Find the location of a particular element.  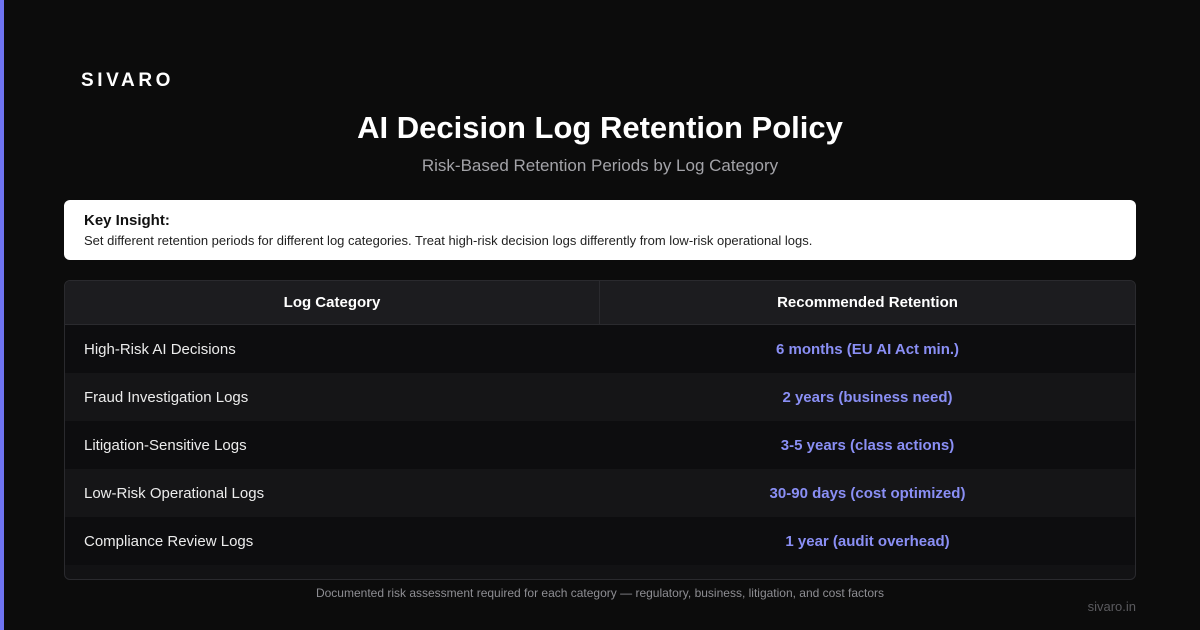

table-header: Log Category Recommended Retention is located at coordinates (600, 303).